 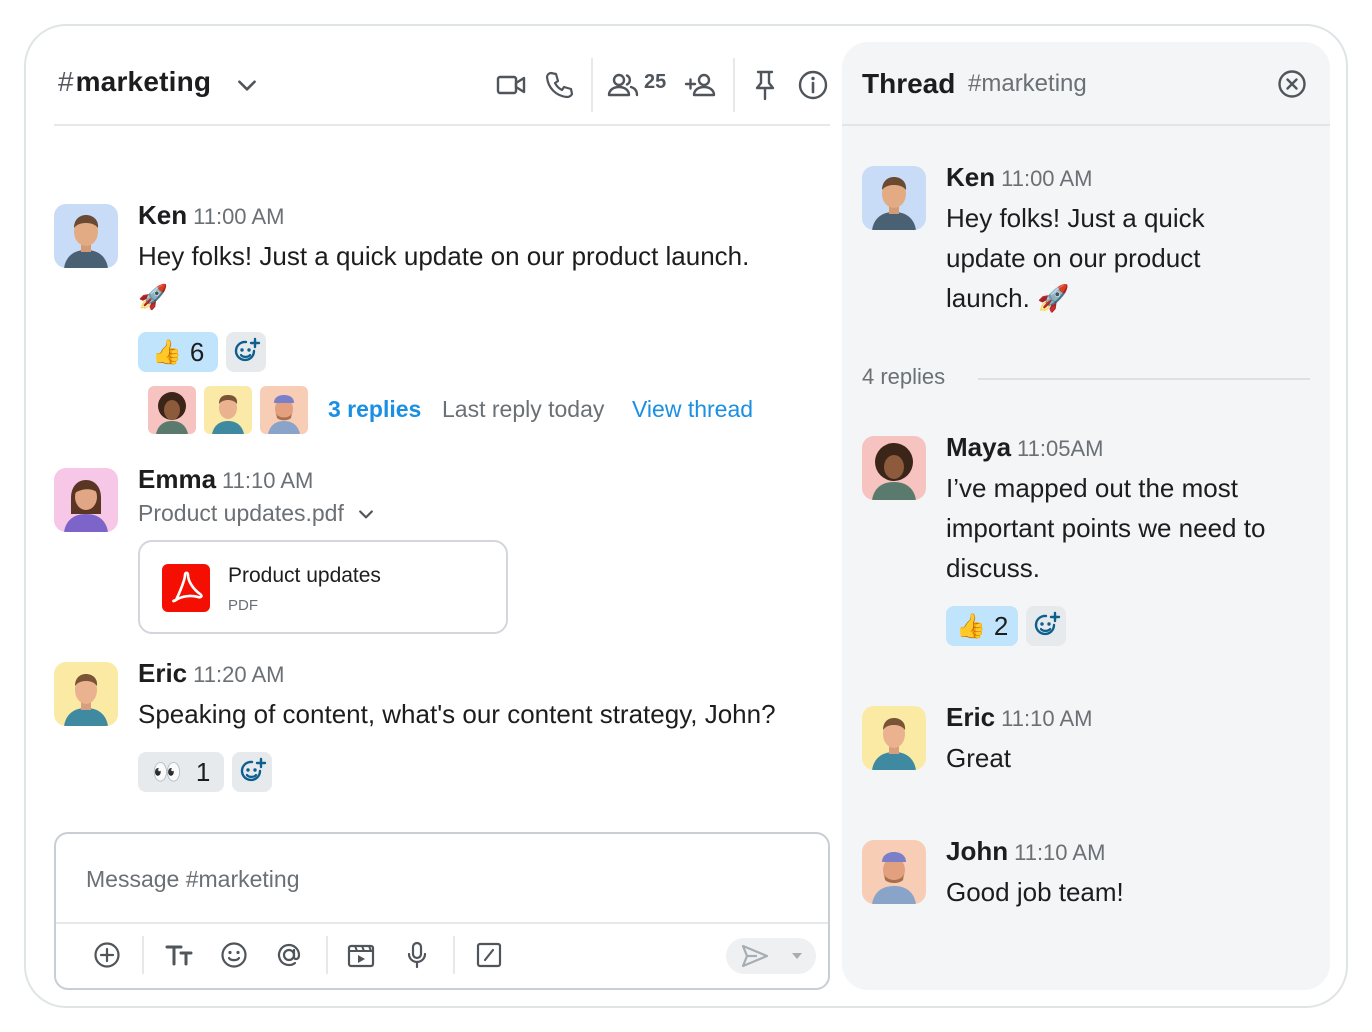 I want to click on attachment-label: Product updates.pdf, so click(x=241, y=513).